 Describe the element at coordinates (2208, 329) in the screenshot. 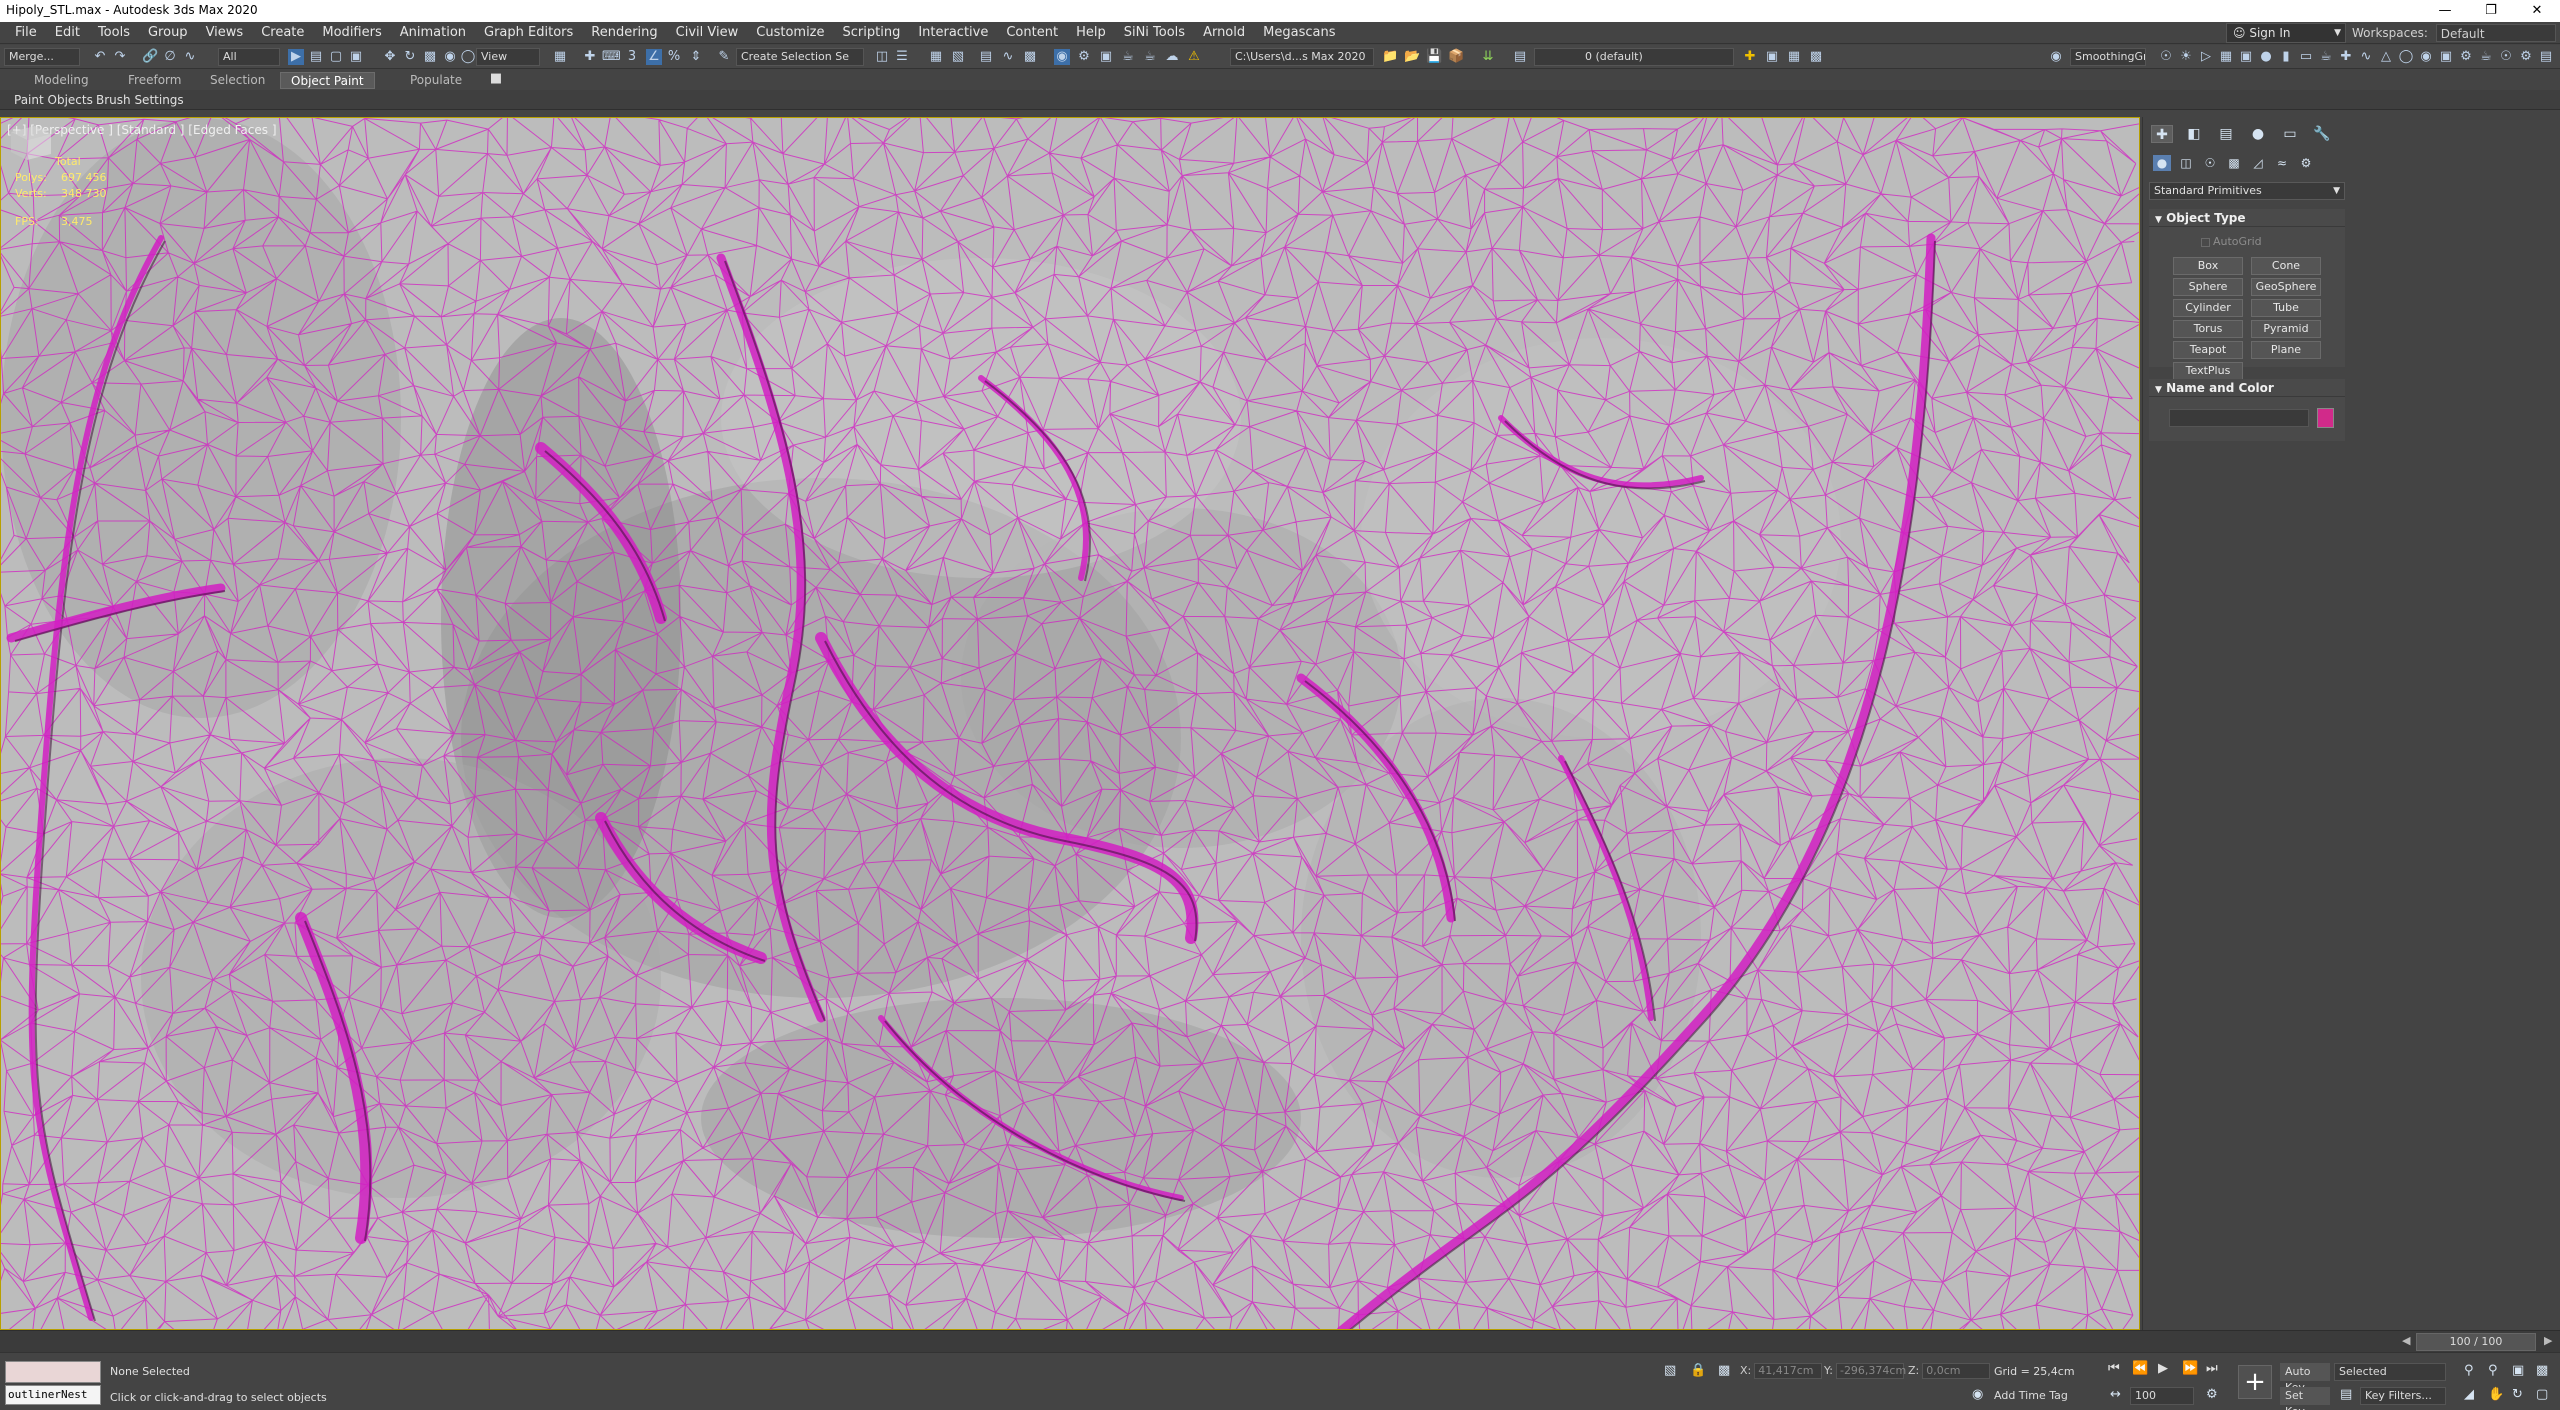

I see `torus-button: Torus` at that location.